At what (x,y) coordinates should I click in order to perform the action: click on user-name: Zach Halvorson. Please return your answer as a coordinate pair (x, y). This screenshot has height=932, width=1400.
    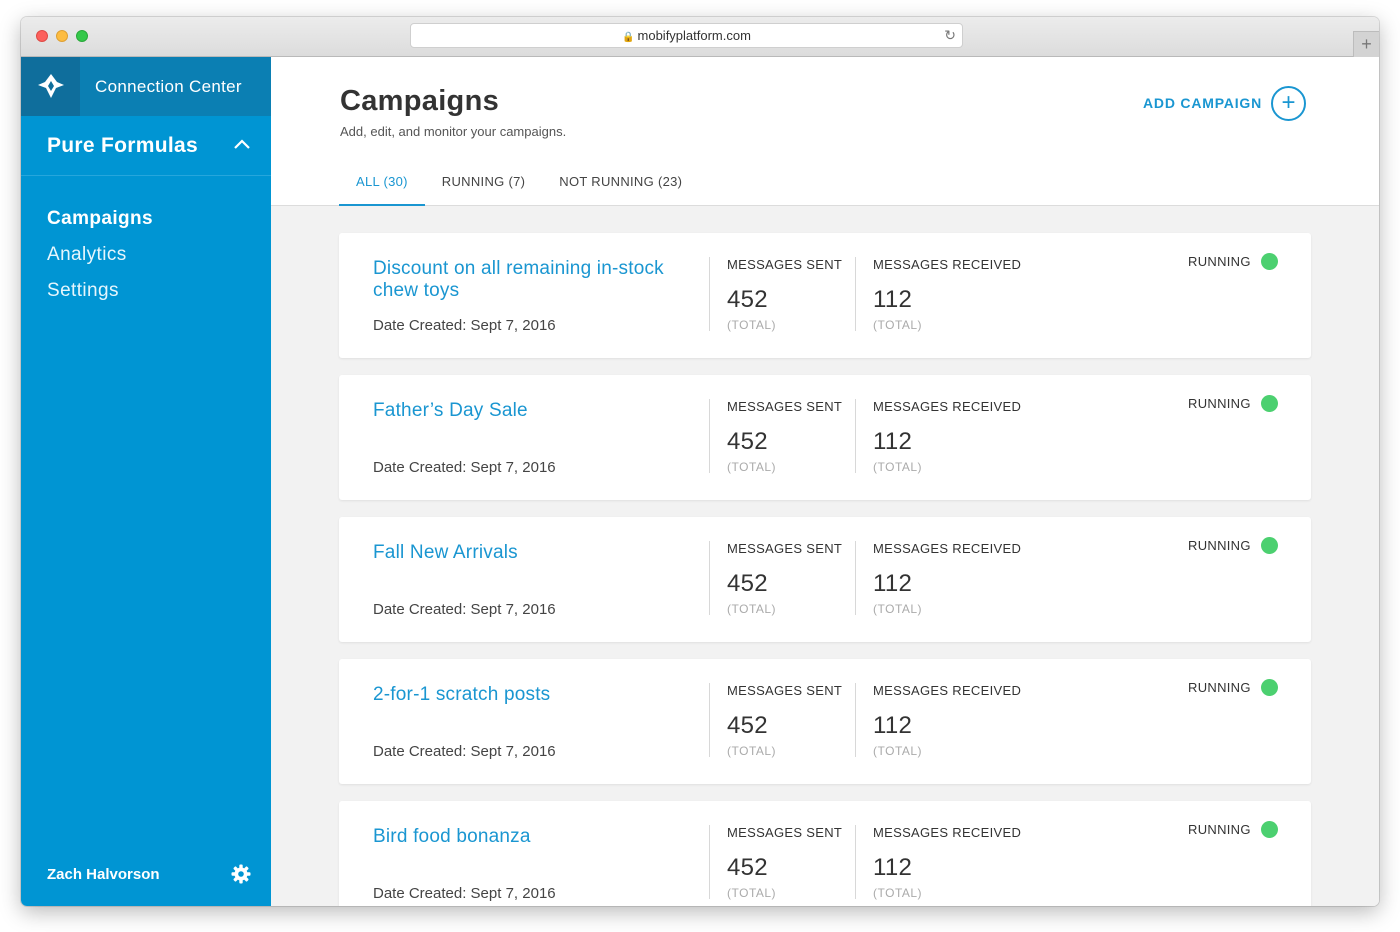
    Looking at the image, I should click on (103, 874).